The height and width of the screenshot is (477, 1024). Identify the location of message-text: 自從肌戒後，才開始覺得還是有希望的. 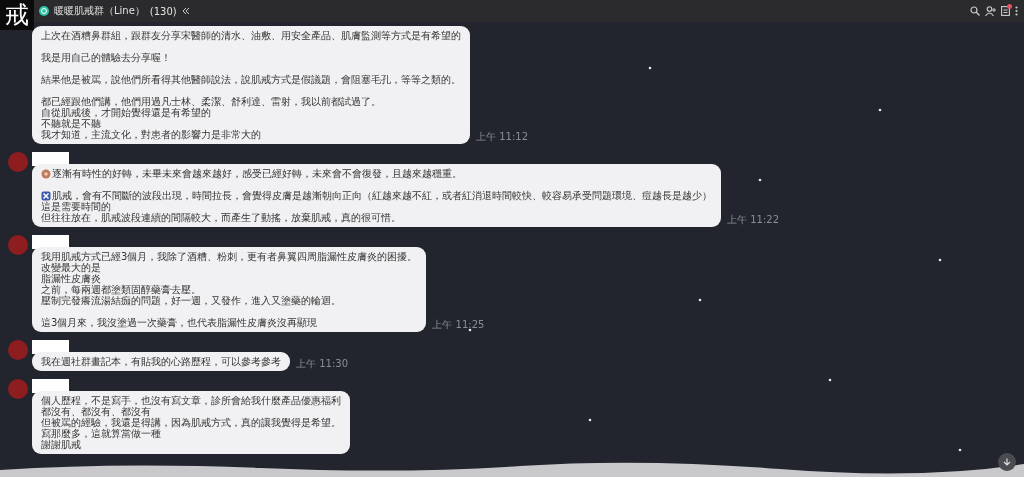
(126, 112).